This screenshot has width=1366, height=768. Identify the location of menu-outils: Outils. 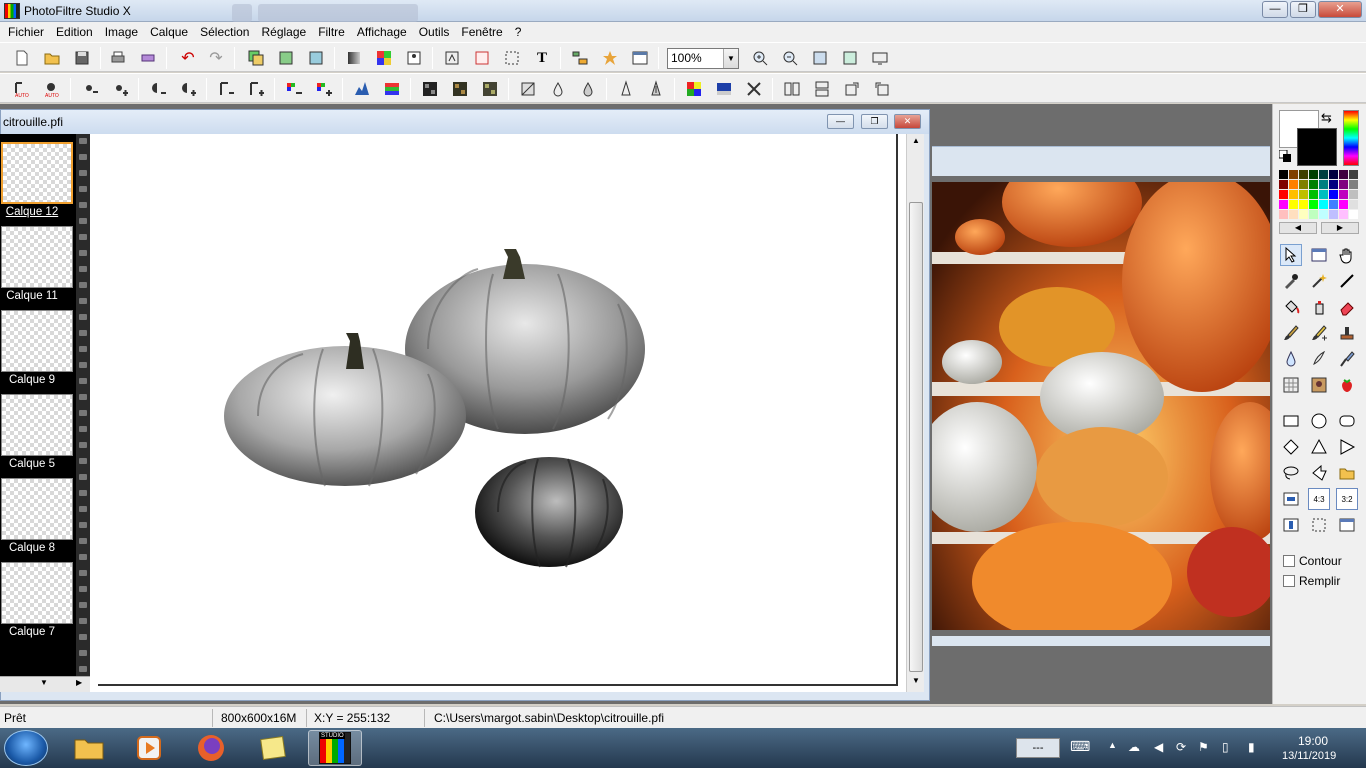
(434, 32).